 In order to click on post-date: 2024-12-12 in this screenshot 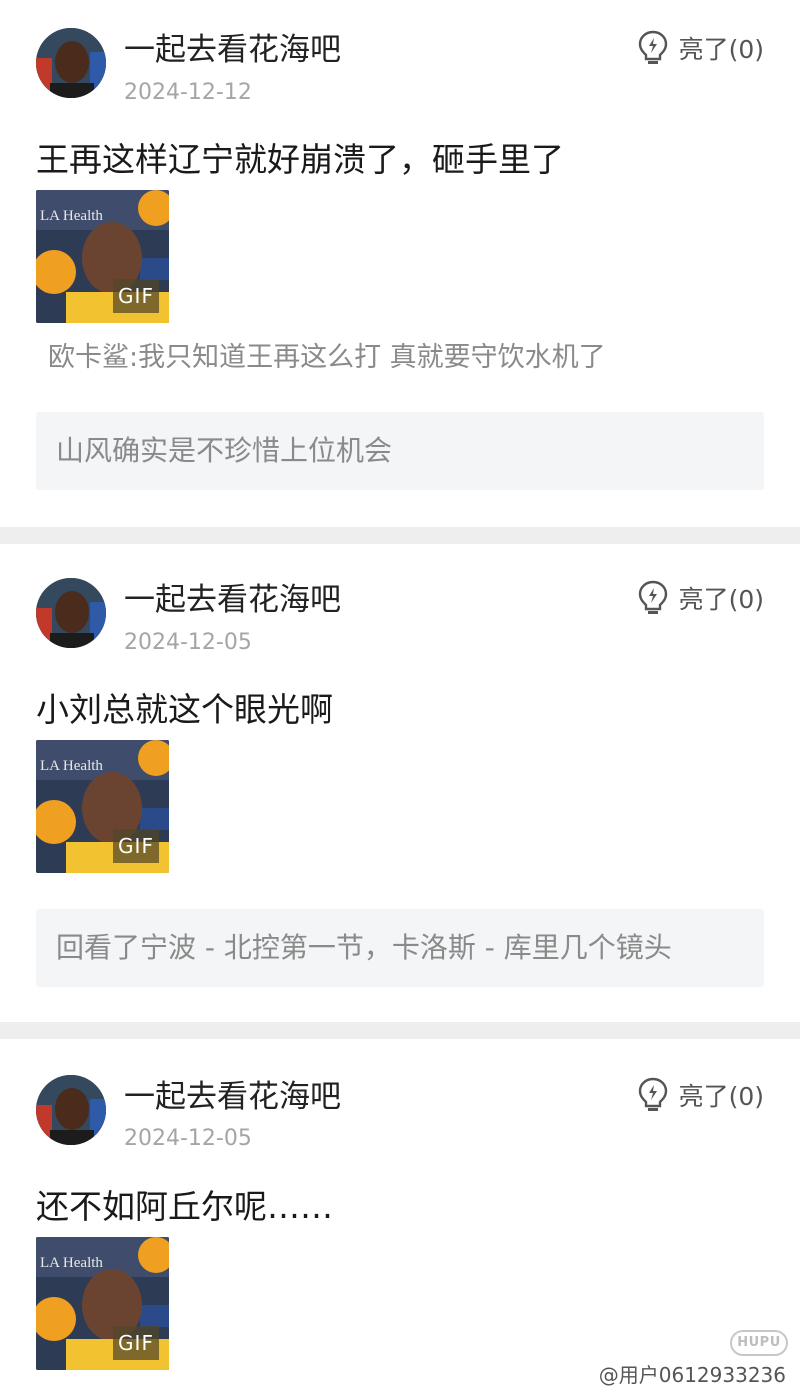, I will do `click(188, 92)`.